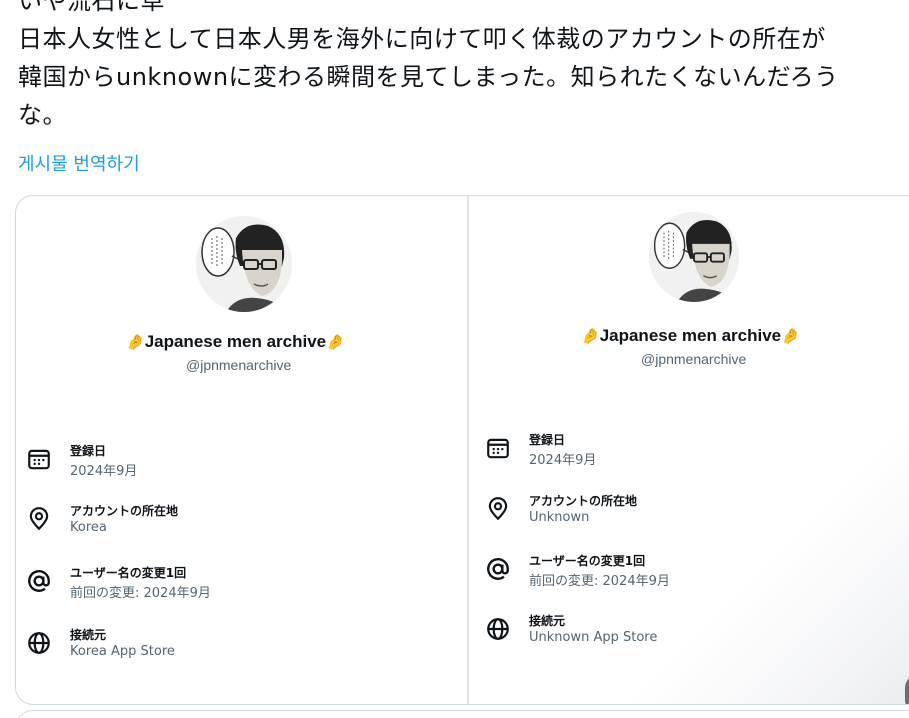  Describe the element at coordinates (79, 163) in the screenshot. I see `translate-post-link: 게시물 번역하기` at that location.